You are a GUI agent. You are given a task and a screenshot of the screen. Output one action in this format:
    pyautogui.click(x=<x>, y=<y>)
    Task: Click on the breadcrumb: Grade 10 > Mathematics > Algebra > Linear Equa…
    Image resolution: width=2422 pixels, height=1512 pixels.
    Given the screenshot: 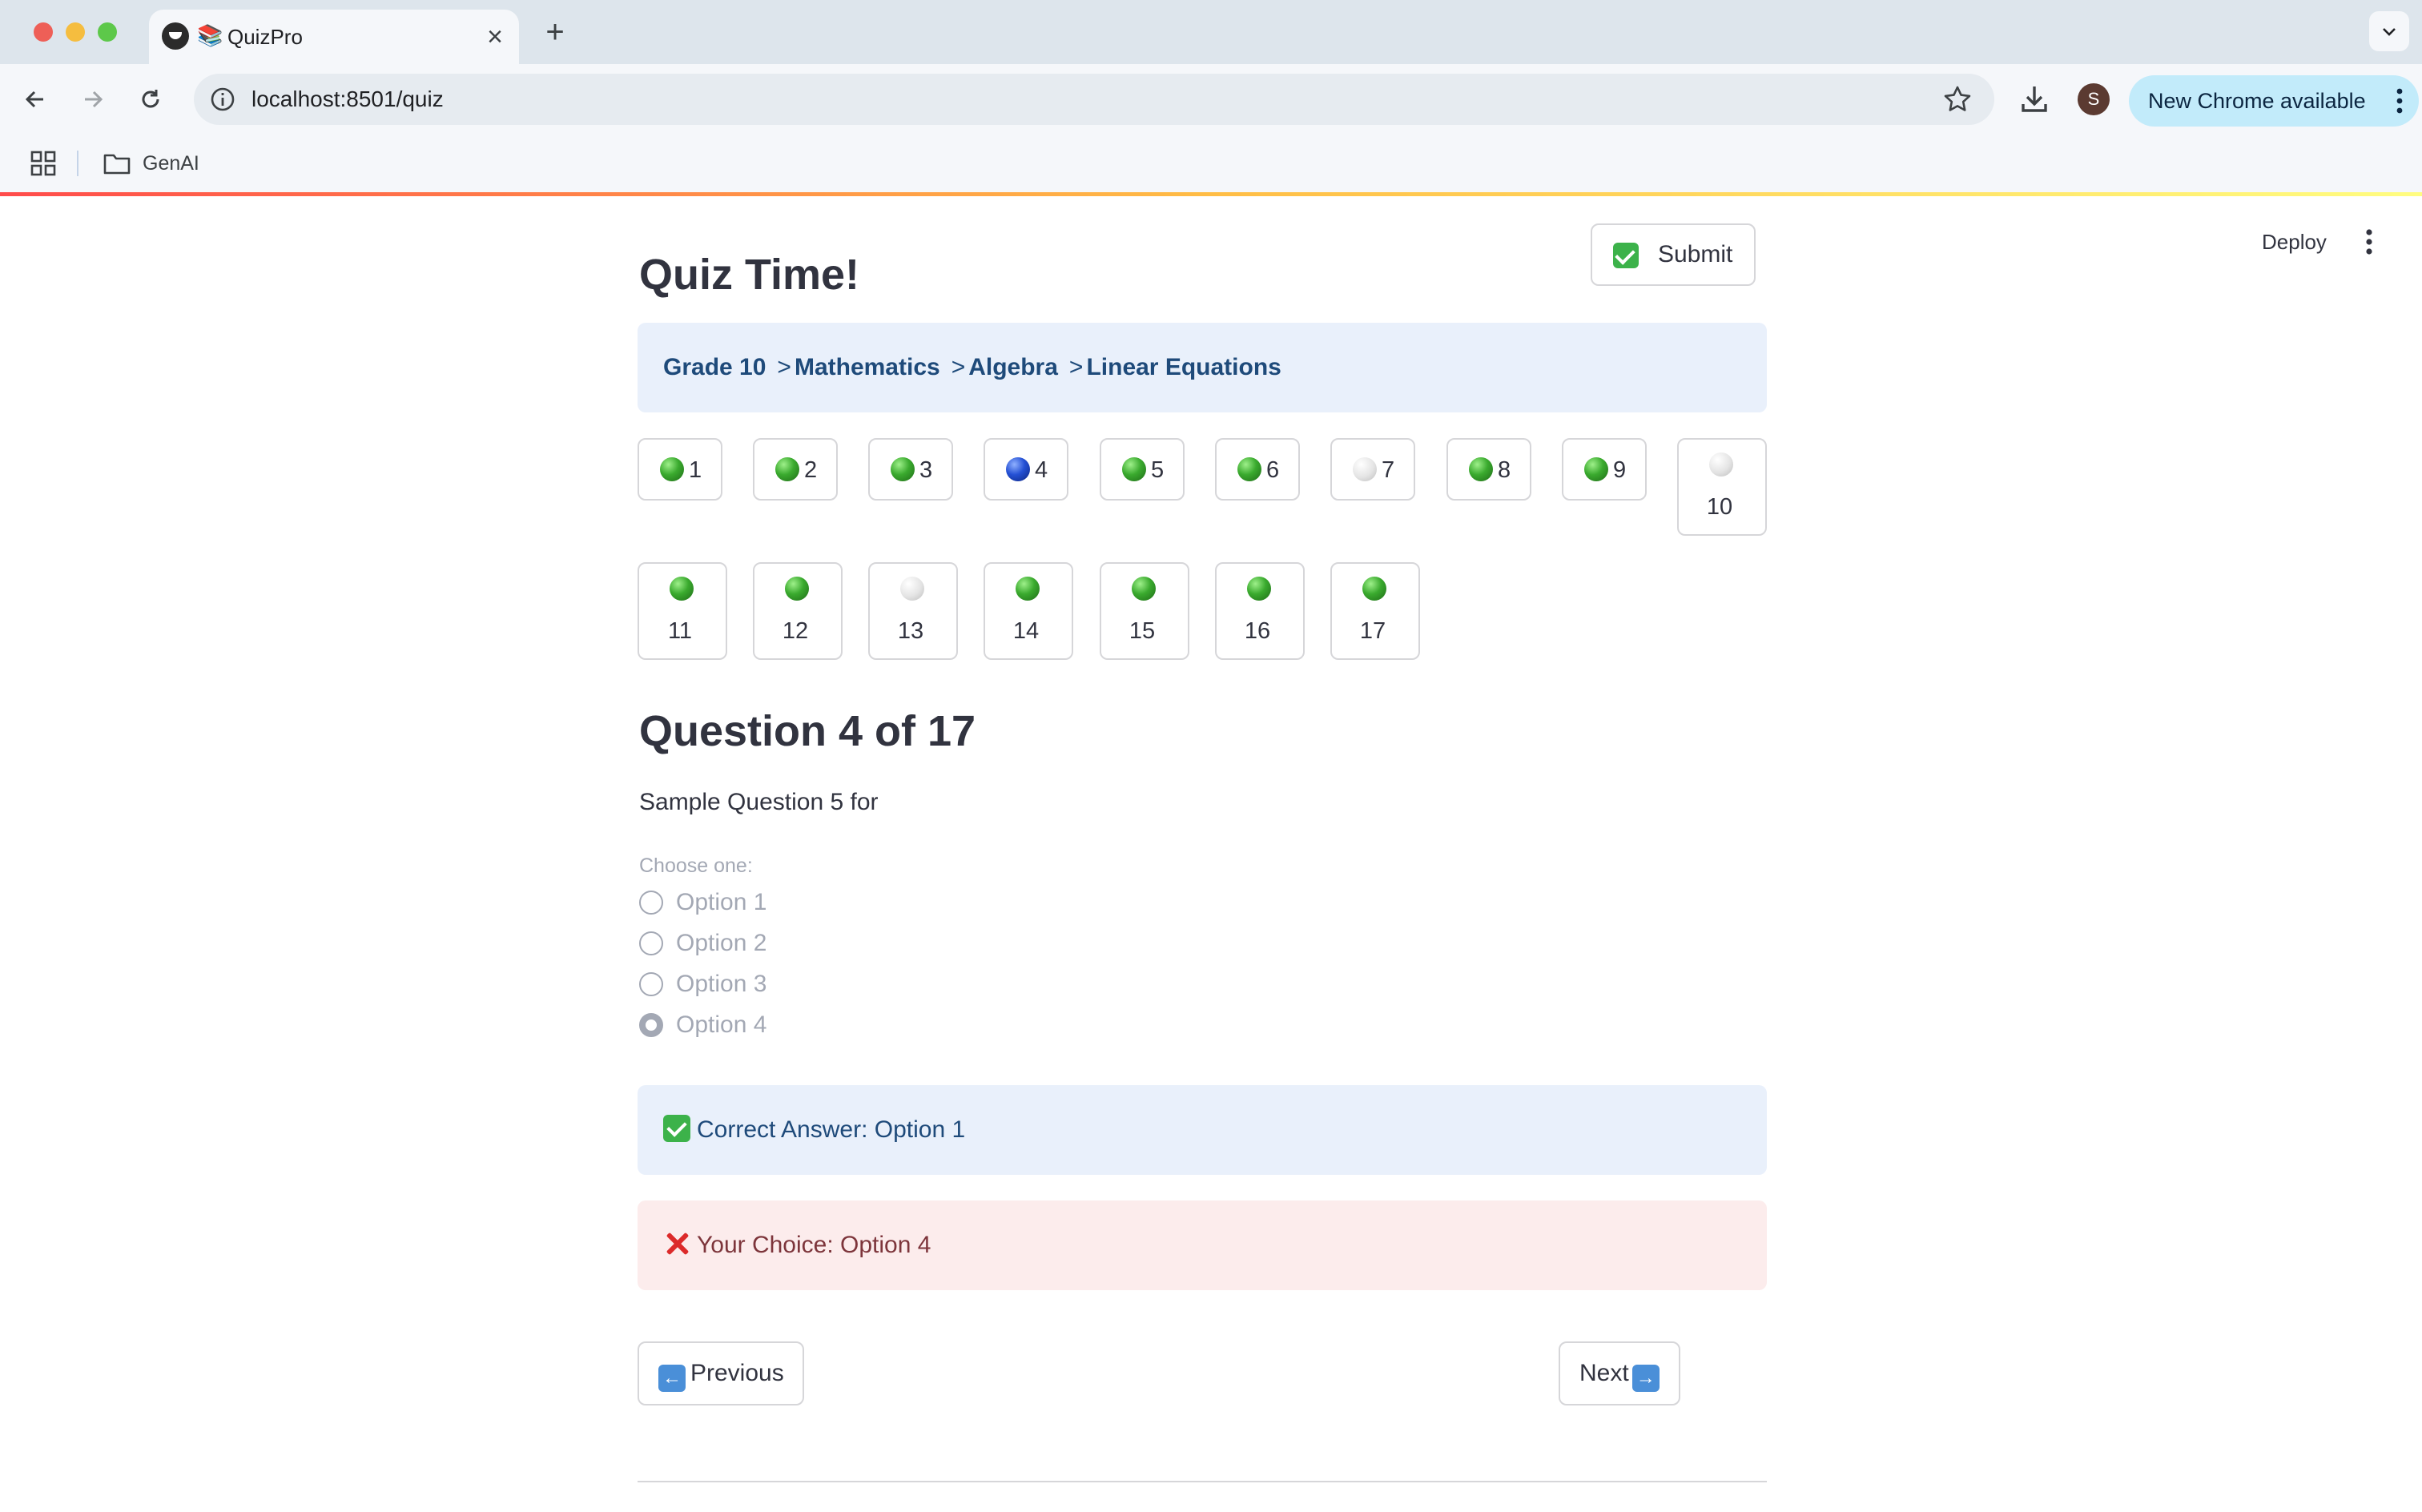 What is the action you would take?
    pyautogui.click(x=1202, y=367)
    